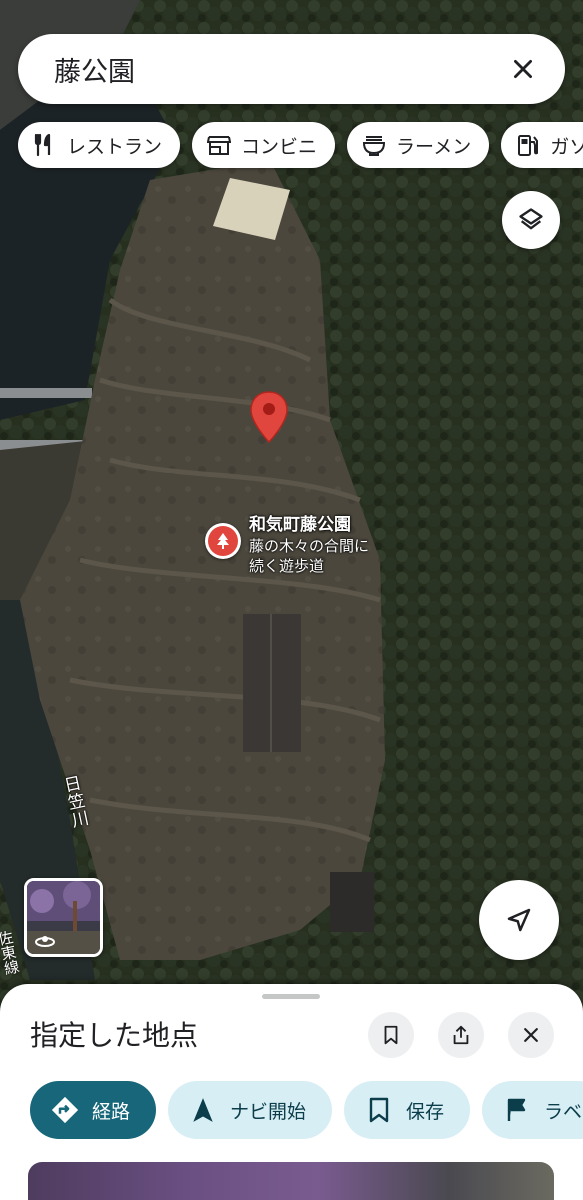 This screenshot has width=583, height=1200. Describe the element at coordinates (268, 1111) in the screenshot. I see `start-navigation-label: ナビ開始` at that location.